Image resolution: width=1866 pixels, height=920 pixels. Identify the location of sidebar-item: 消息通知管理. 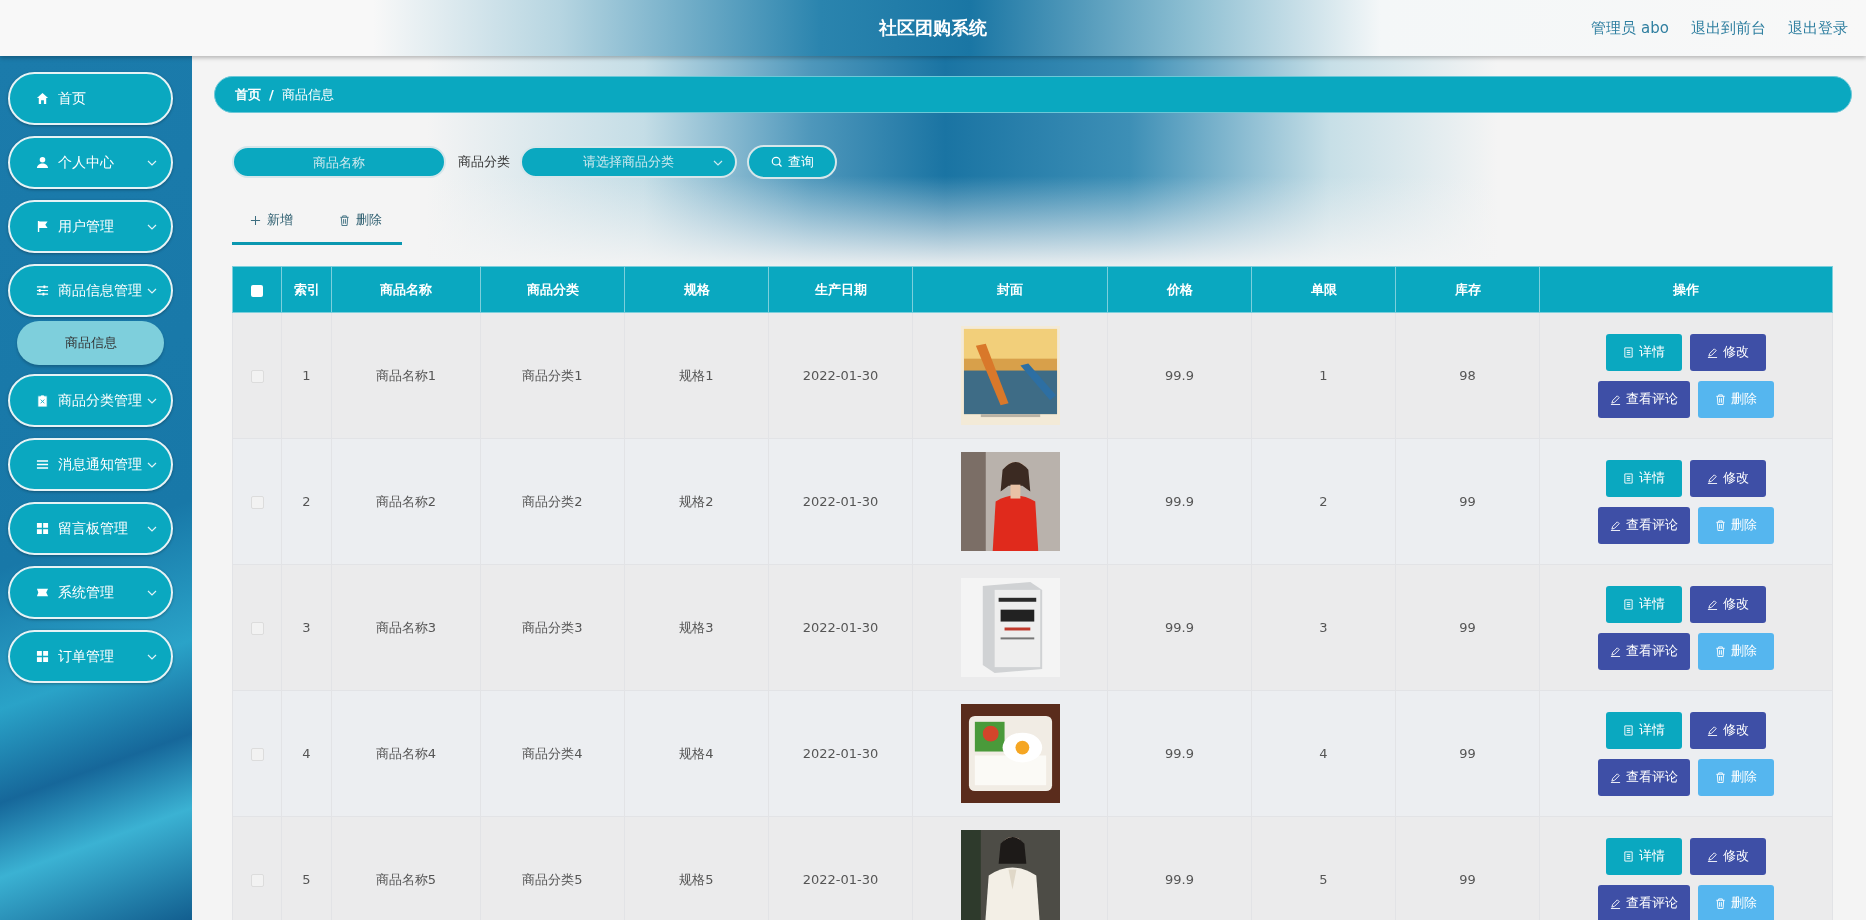
(90, 464).